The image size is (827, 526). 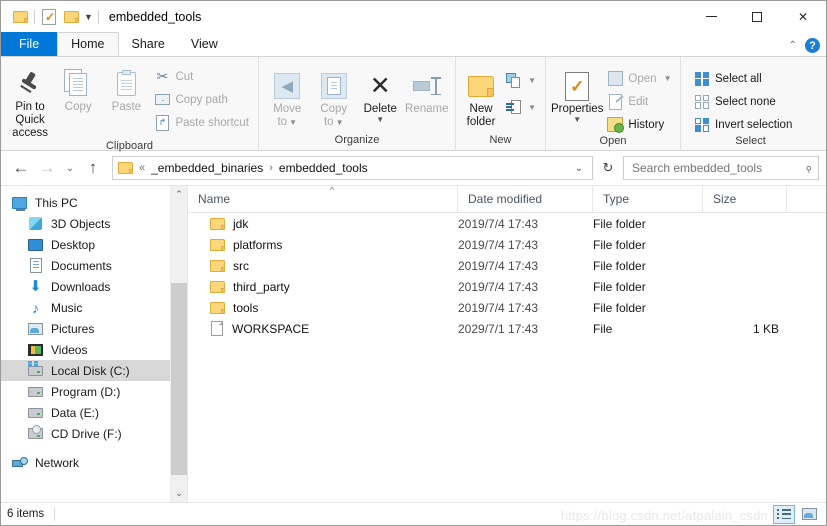 What do you see at coordinates (94, 244) in the screenshot?
I see `sidebar-item-desktop: Desktop` at bounding box center [94, 244].